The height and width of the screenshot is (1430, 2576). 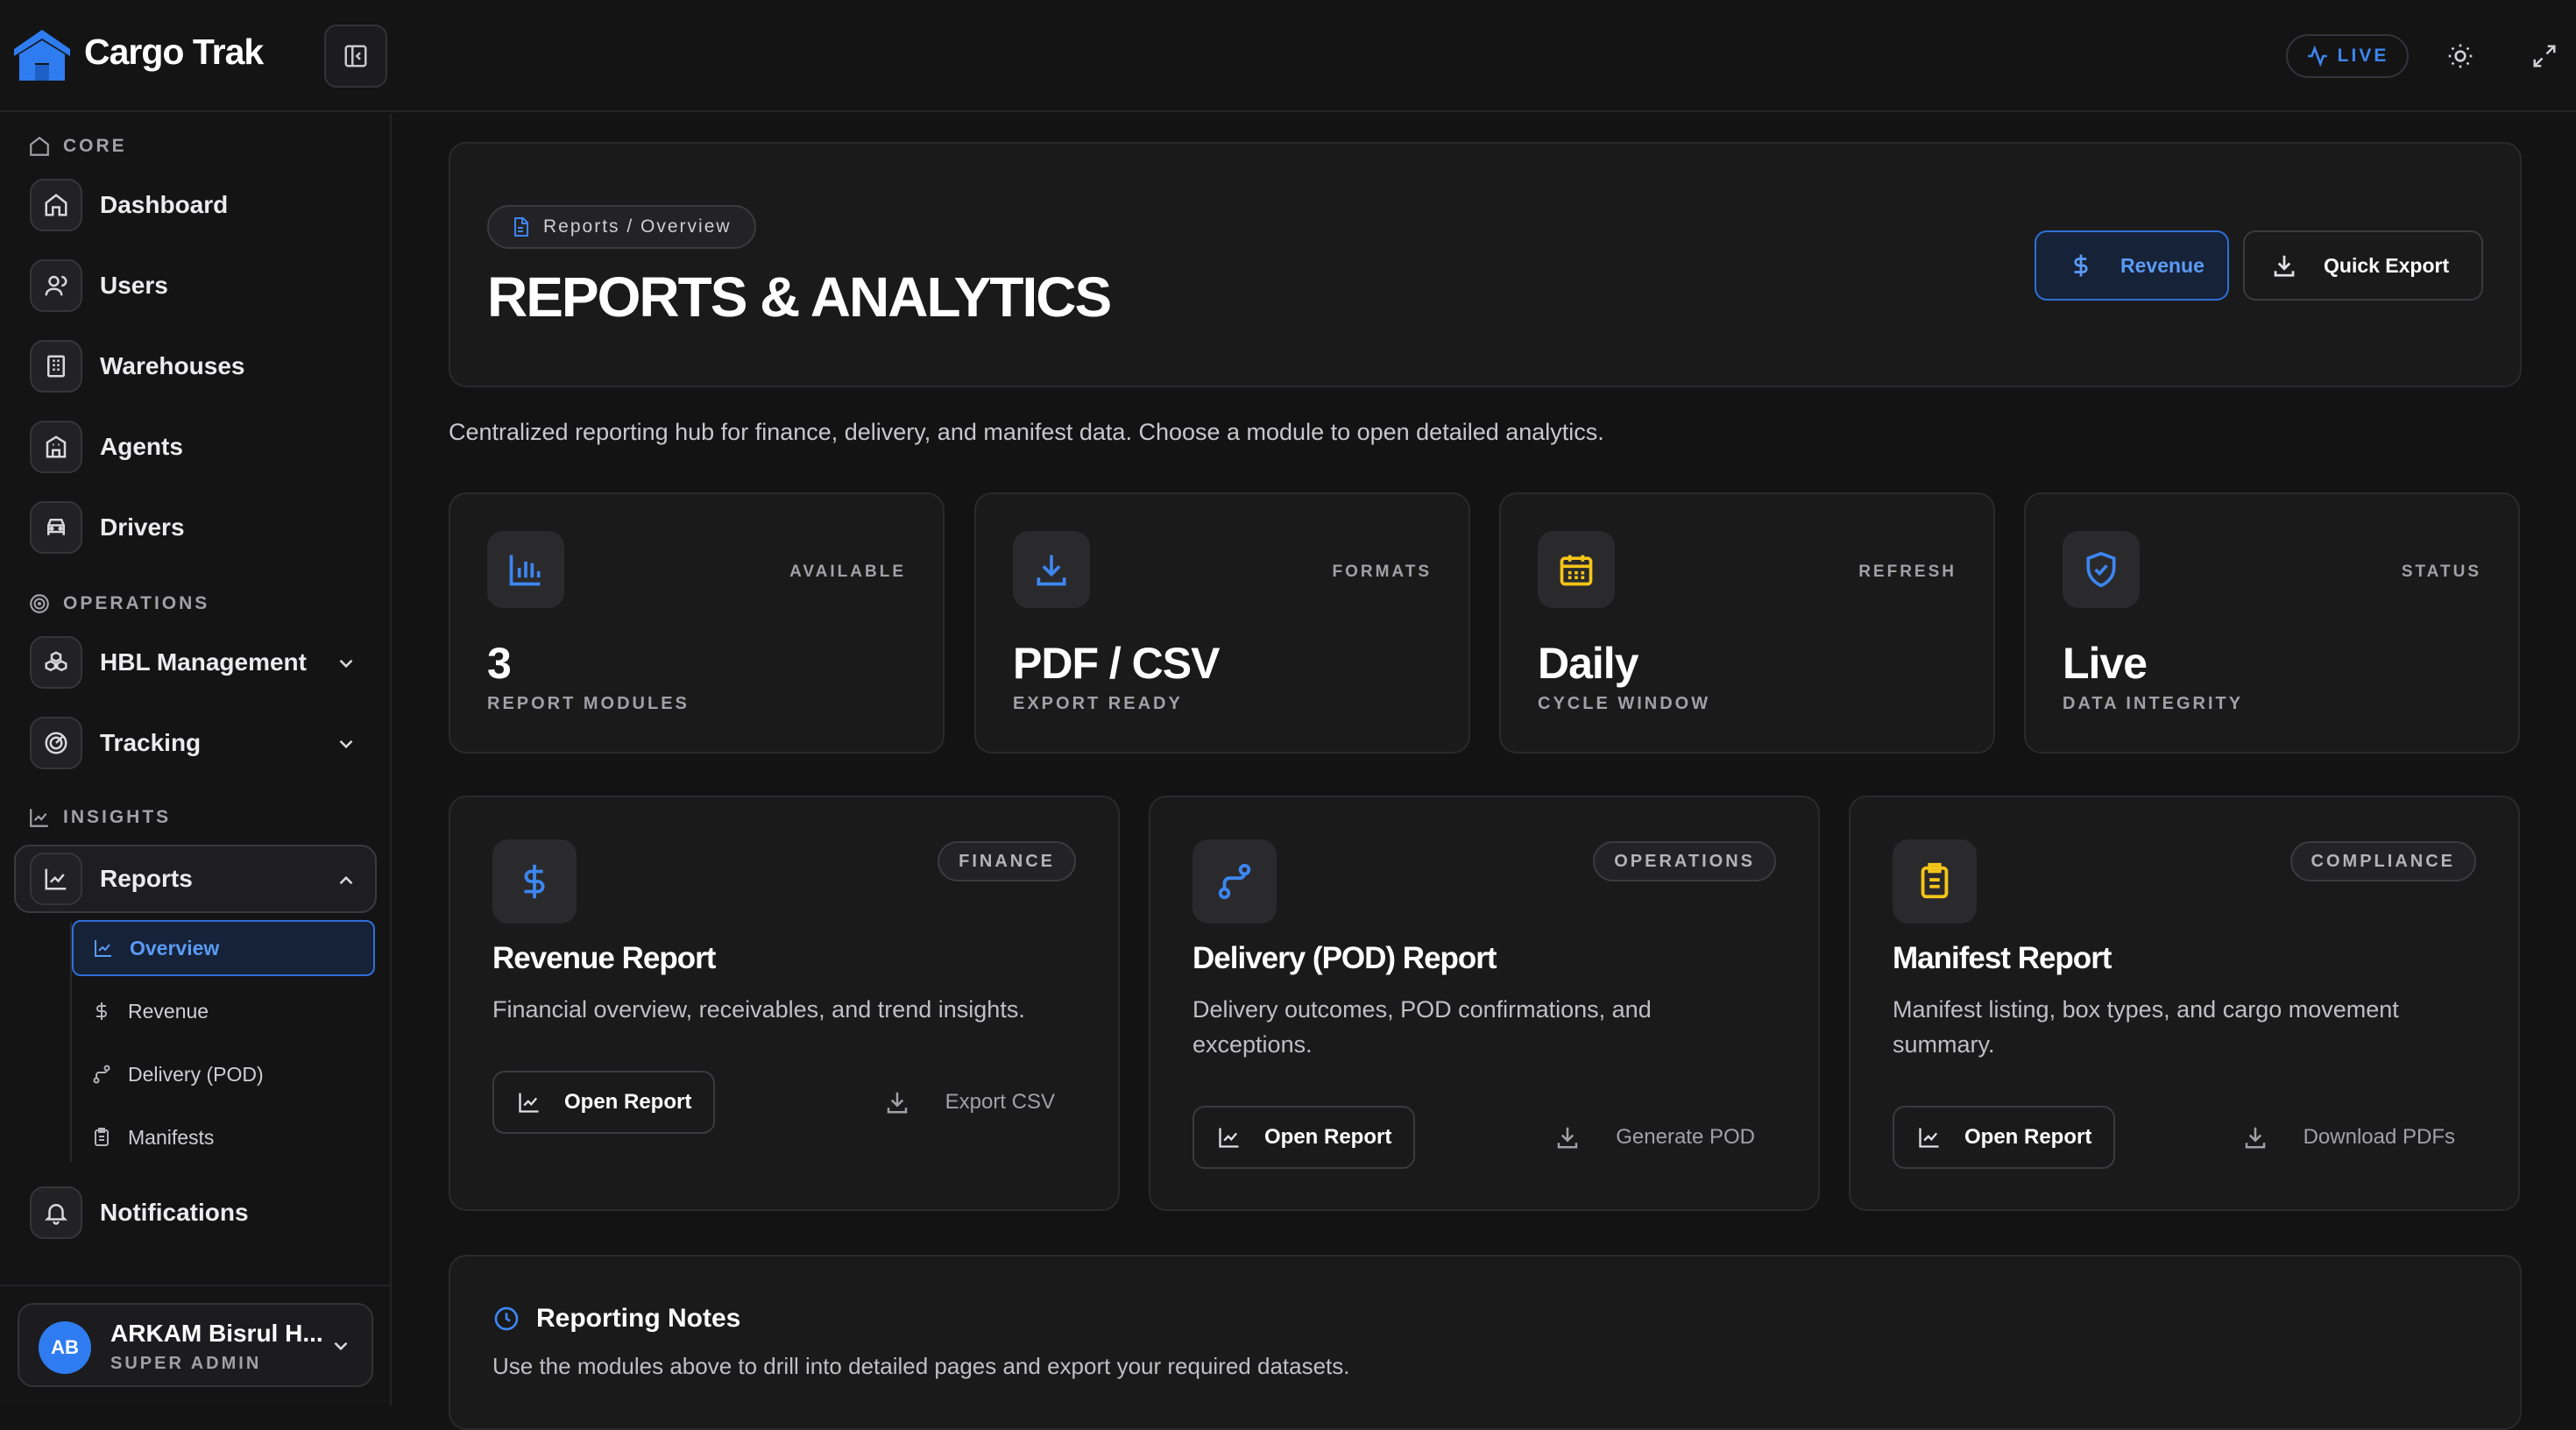 I want to click on sidebar-subitem-manifests: Manifests, so click(x=223, y=1137).